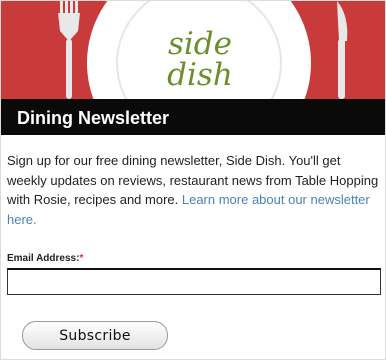 Image resolution: width=386 pixels, height=360 pixels. I want to click on logo-text-line1: side, so click(199, 44).